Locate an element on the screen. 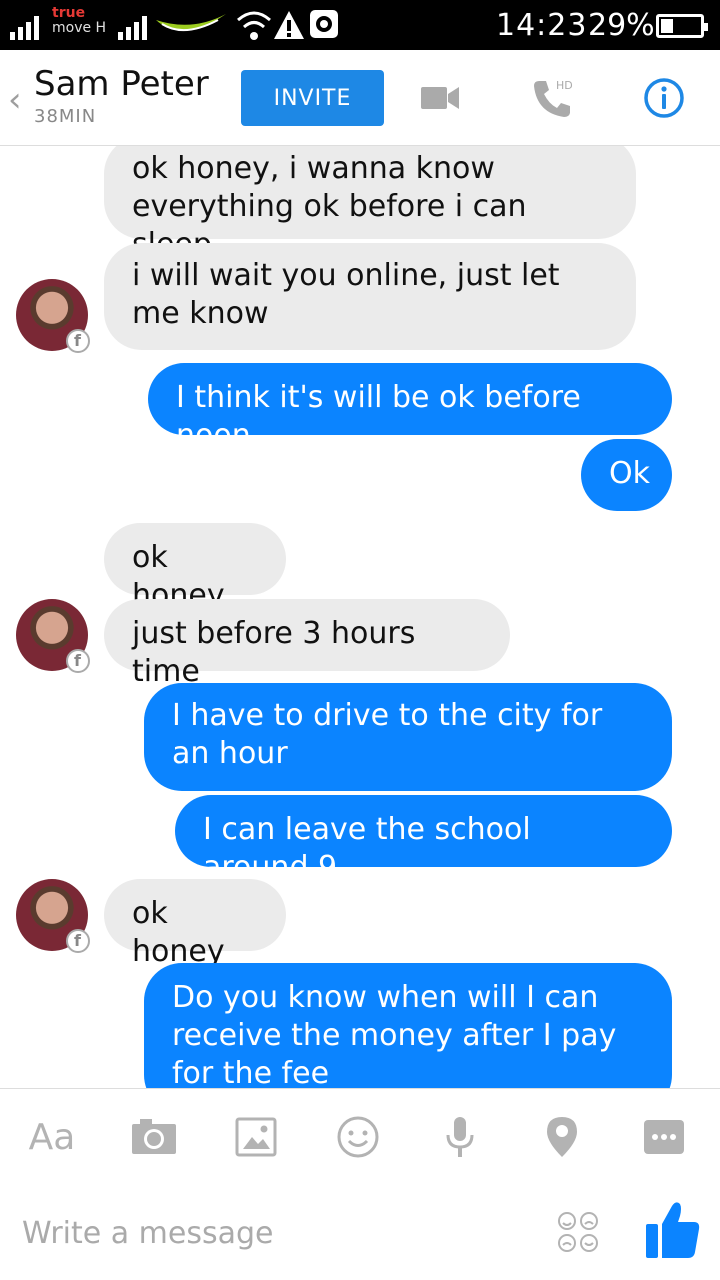  voice-message-button is located at coordinates (460, 1137).